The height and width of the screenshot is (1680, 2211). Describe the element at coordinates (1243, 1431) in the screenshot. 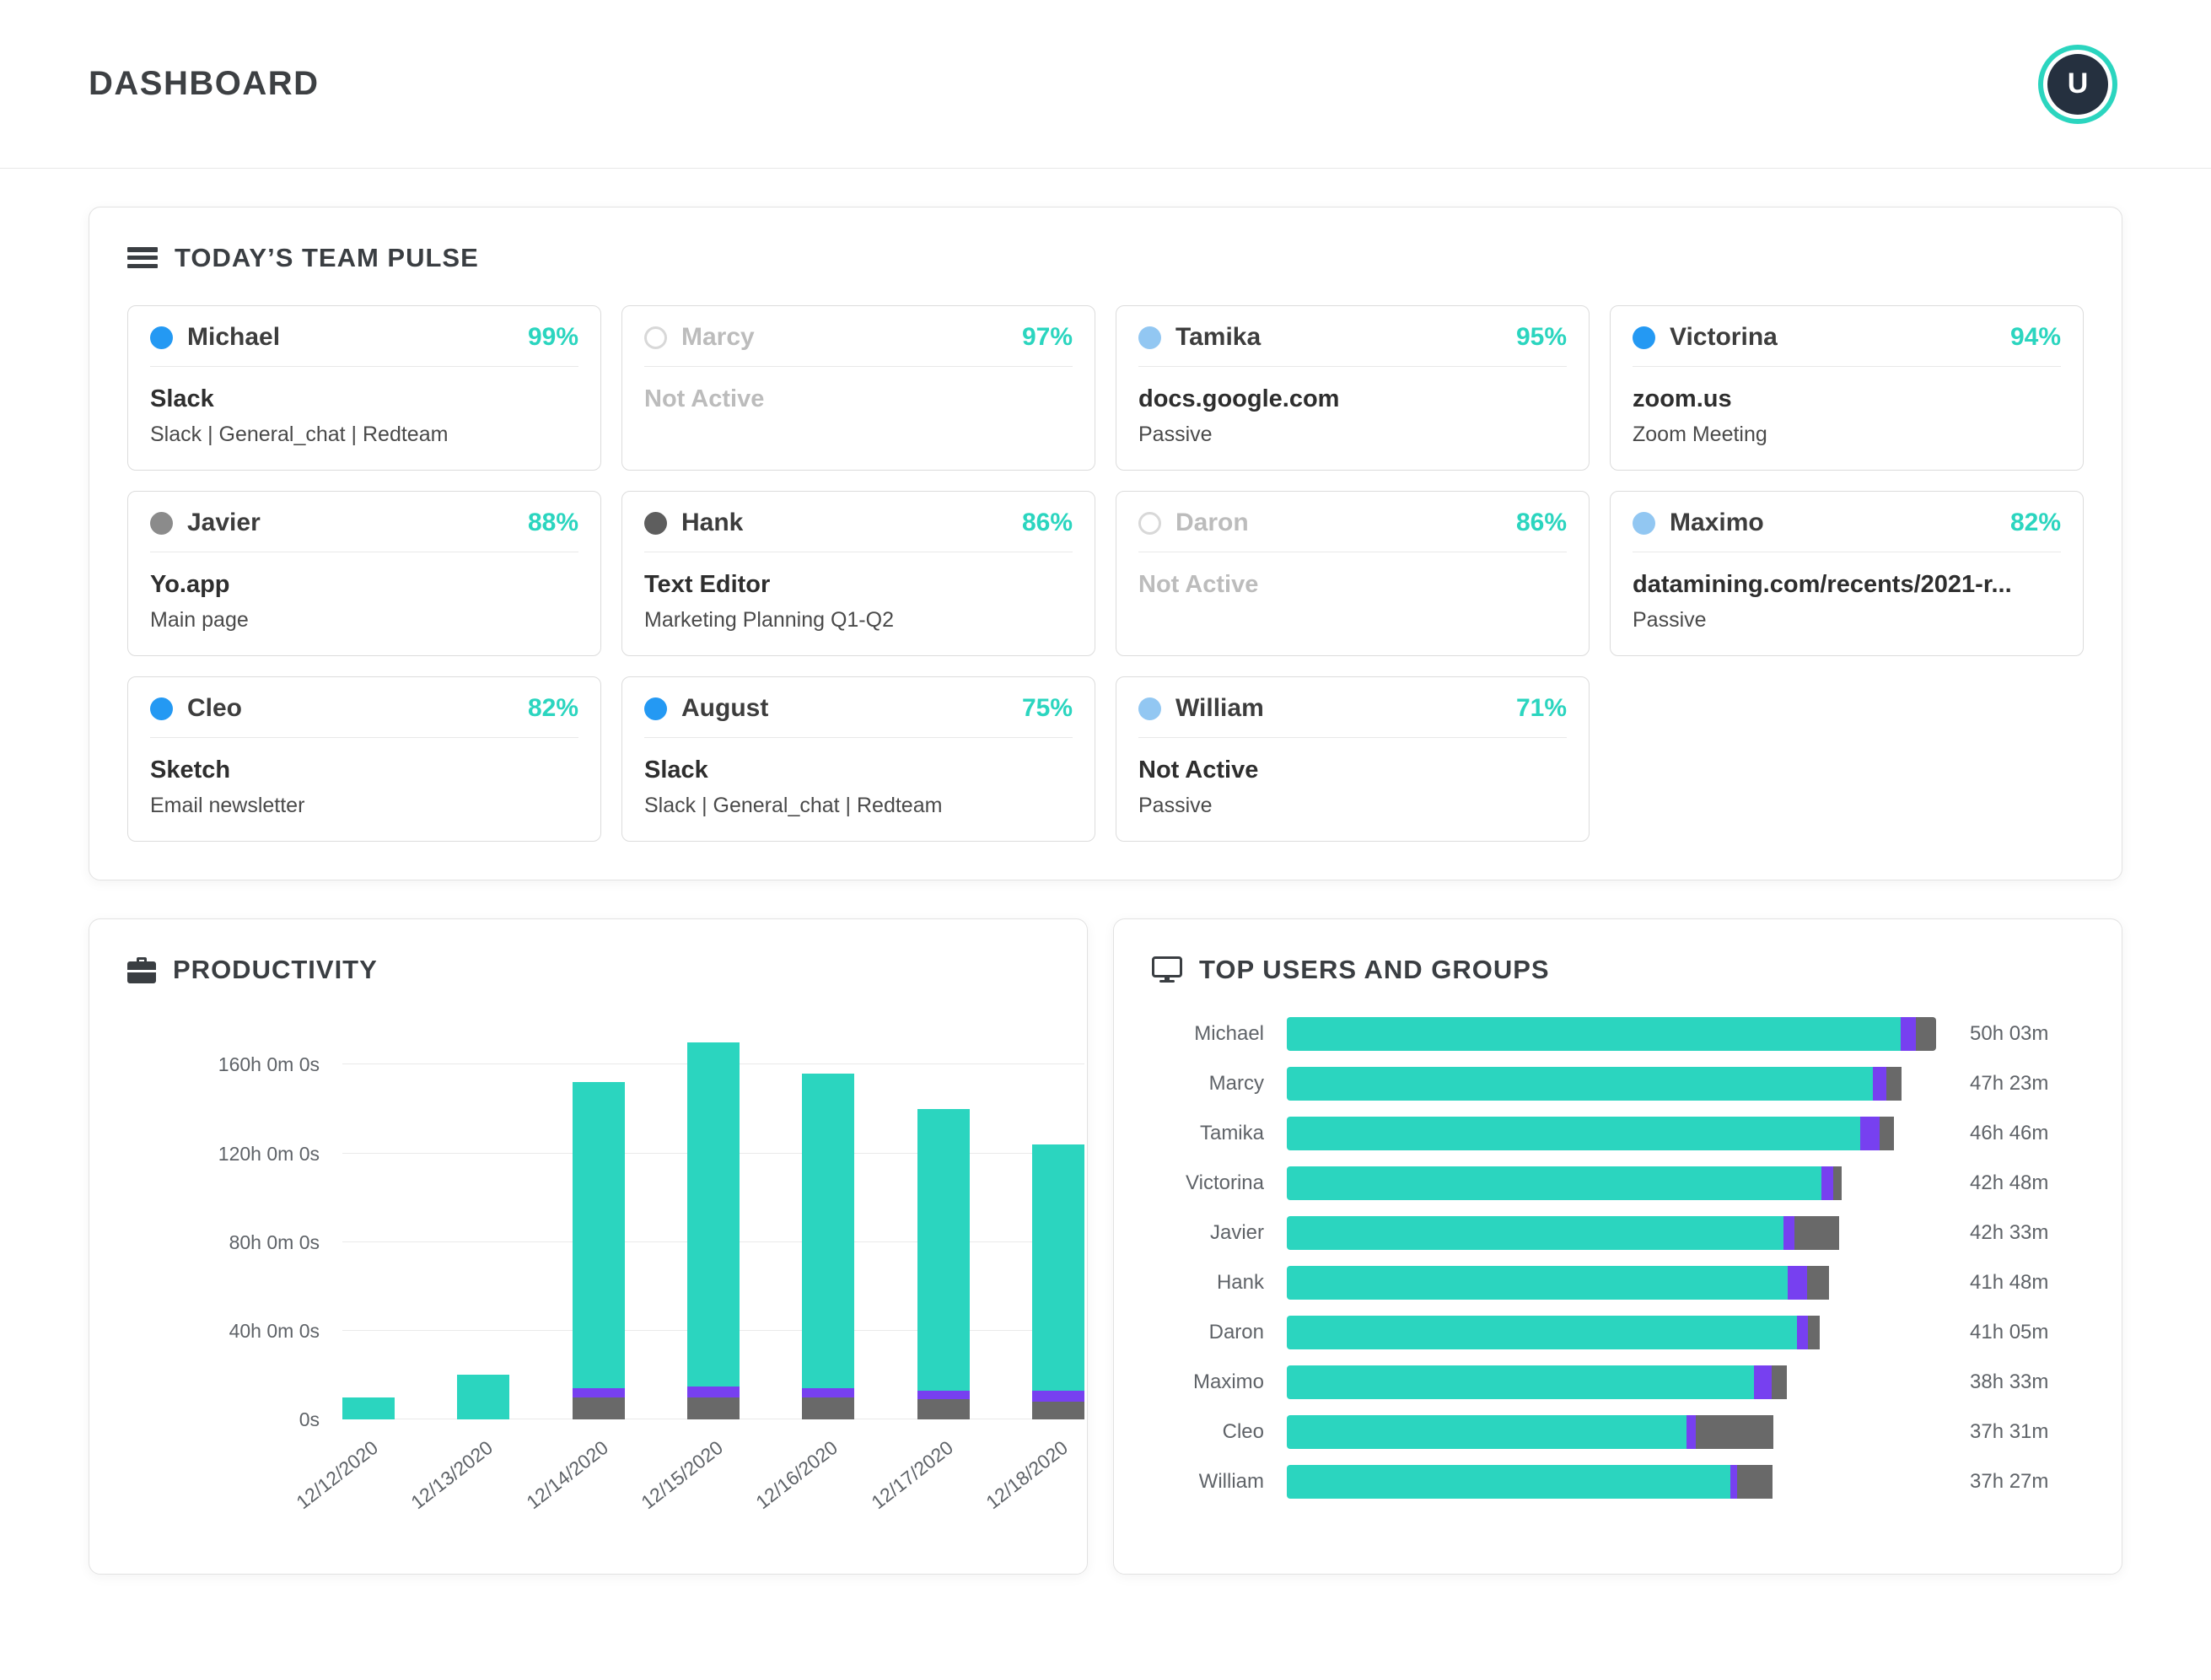

I see `top-user-name: Cleo` at that location.